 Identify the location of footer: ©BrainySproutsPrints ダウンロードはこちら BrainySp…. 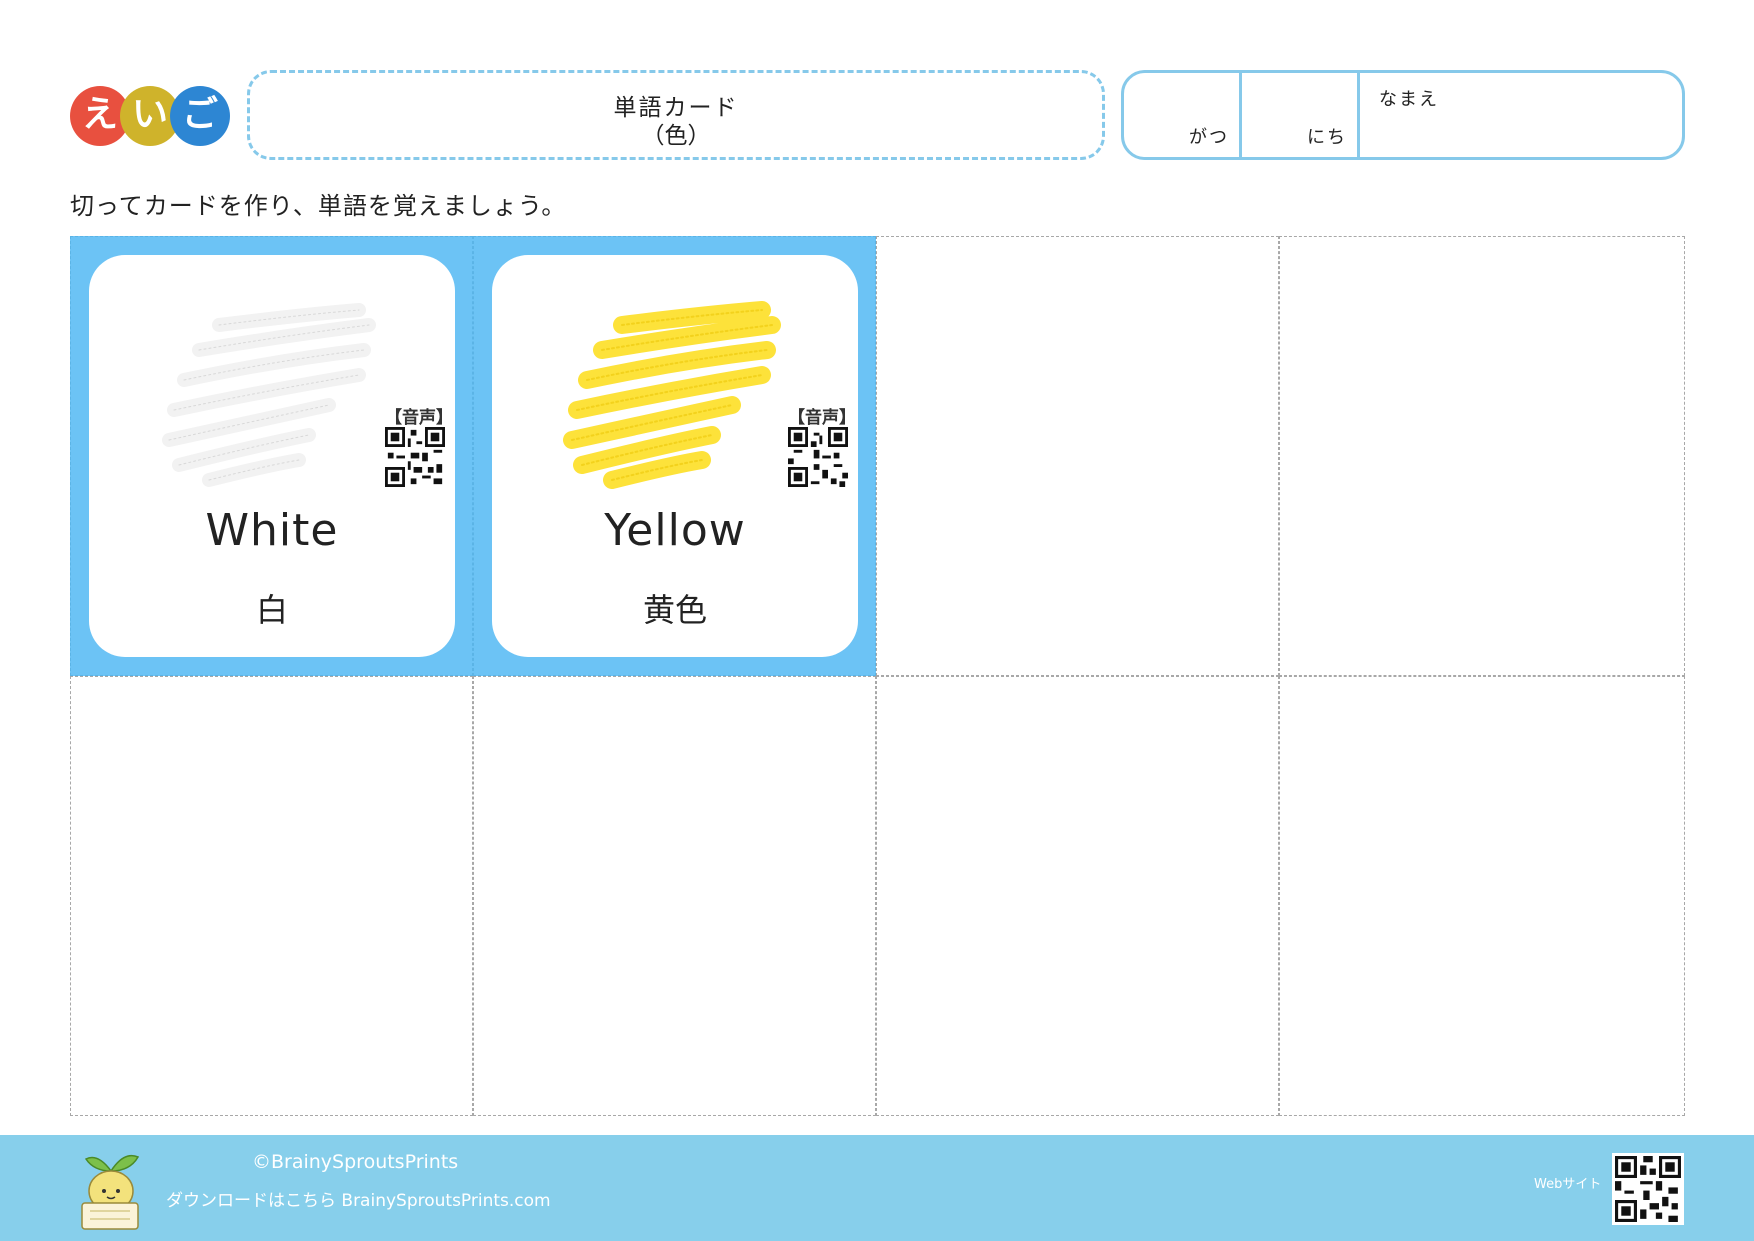
(877, 1188).